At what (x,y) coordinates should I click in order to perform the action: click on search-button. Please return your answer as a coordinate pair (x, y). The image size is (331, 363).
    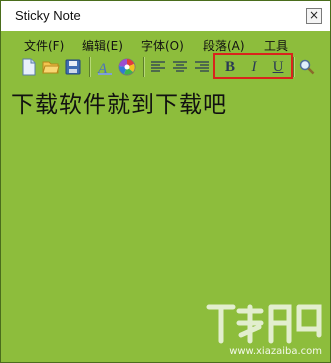
    Looking at the image, I should click on (307, 67).